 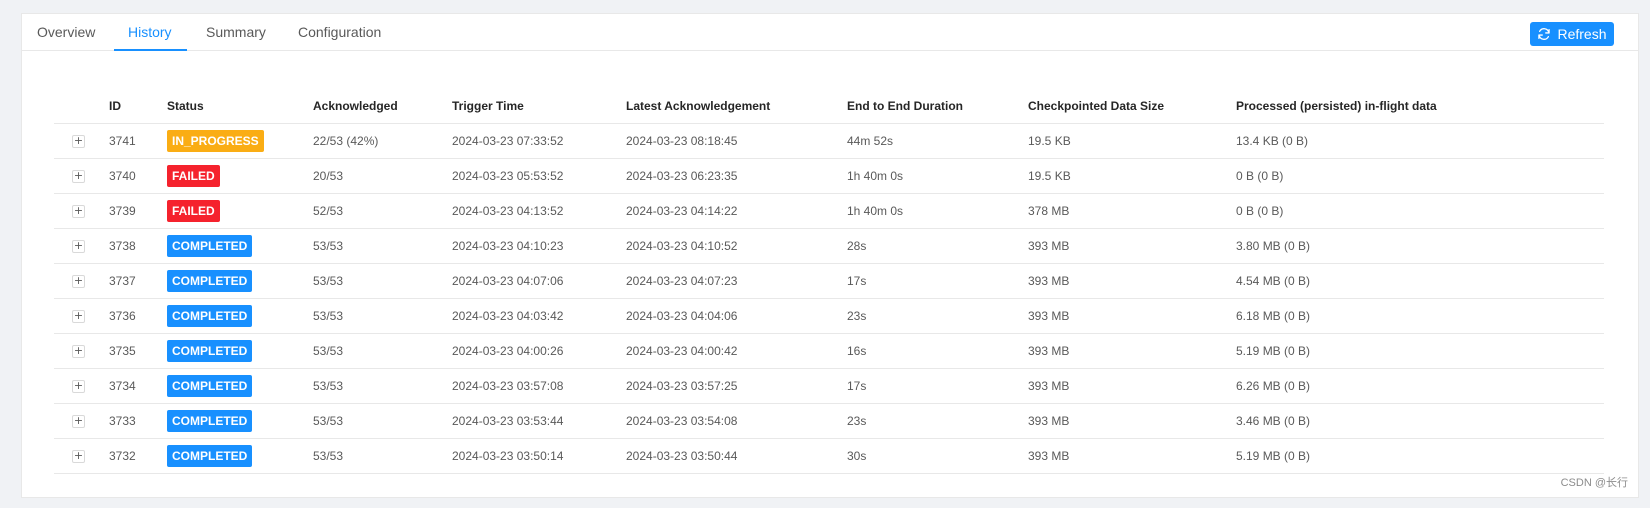 I want to click on latest-ack-cell: 2024-03-23 04:07:23, so click(x=736, y=281).